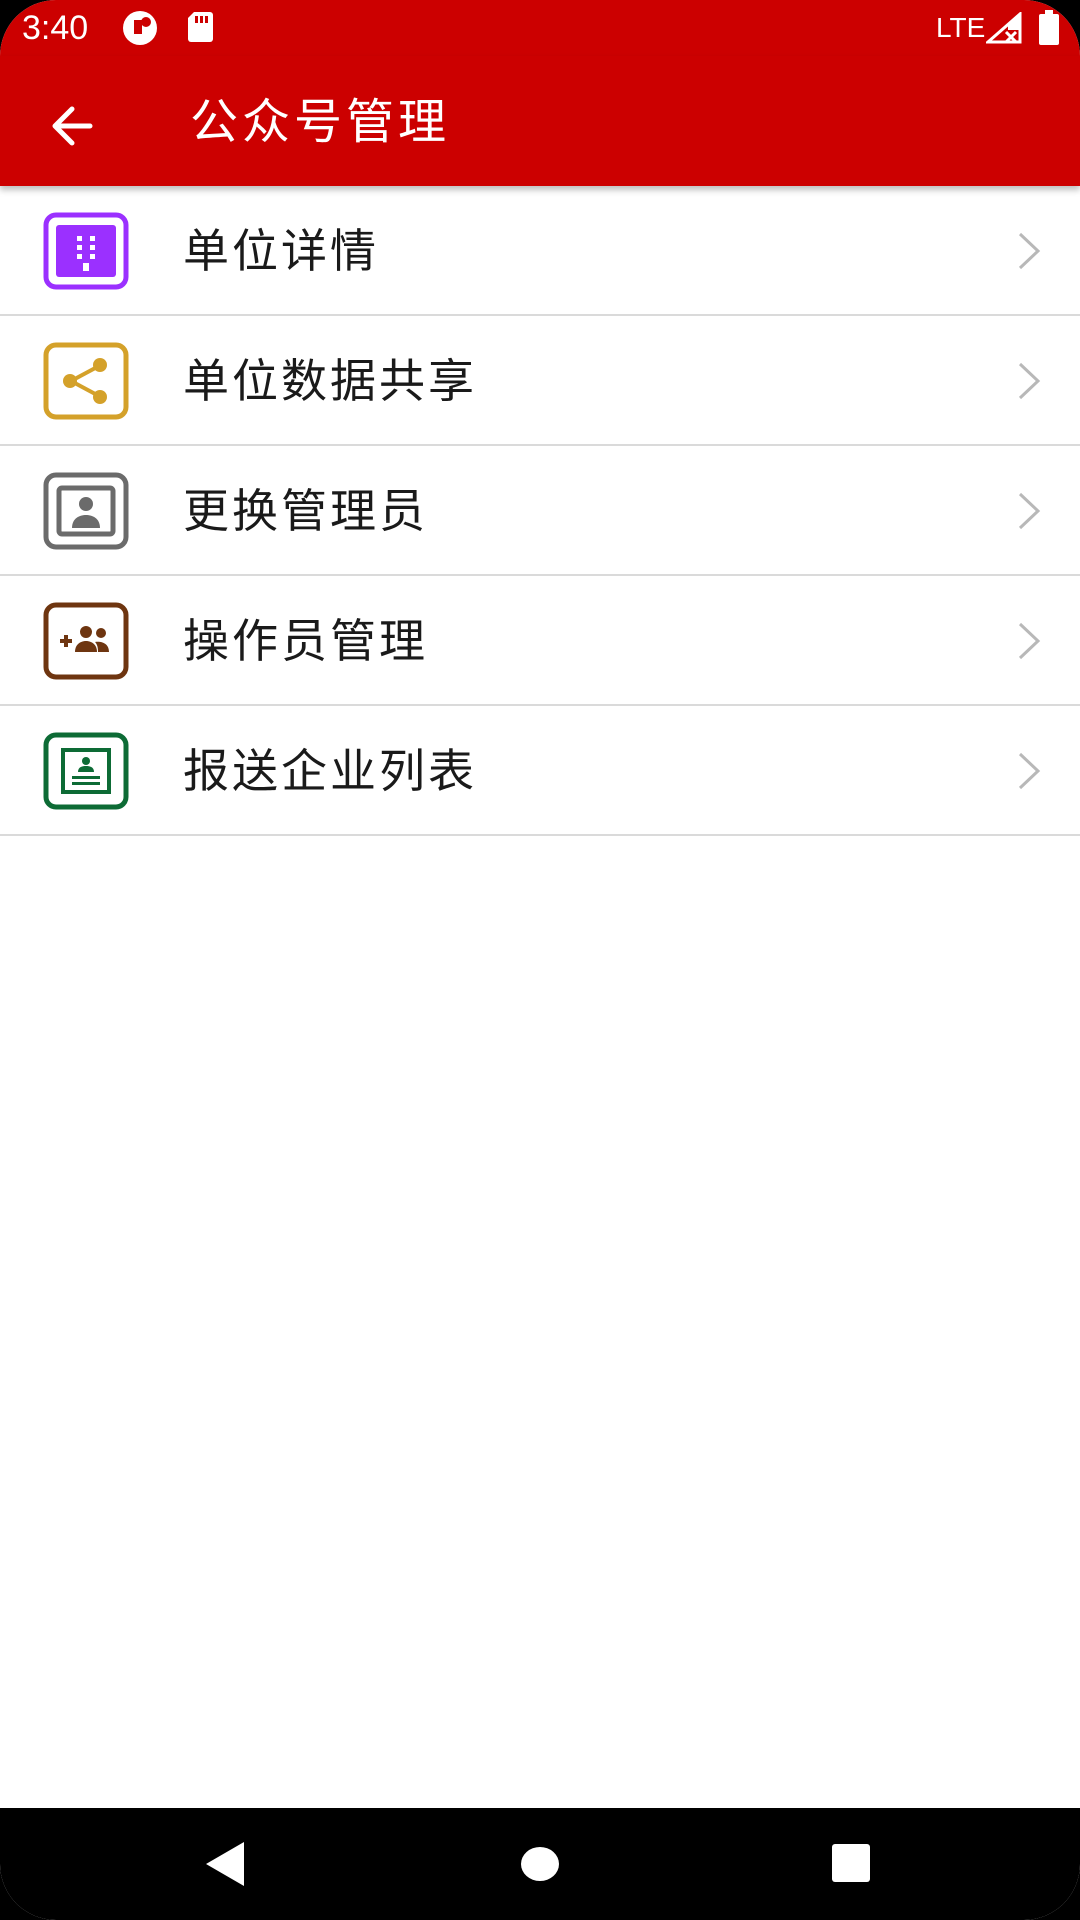 The image size is (1080, 1920). I want to click on back-button, so click(73, 126).